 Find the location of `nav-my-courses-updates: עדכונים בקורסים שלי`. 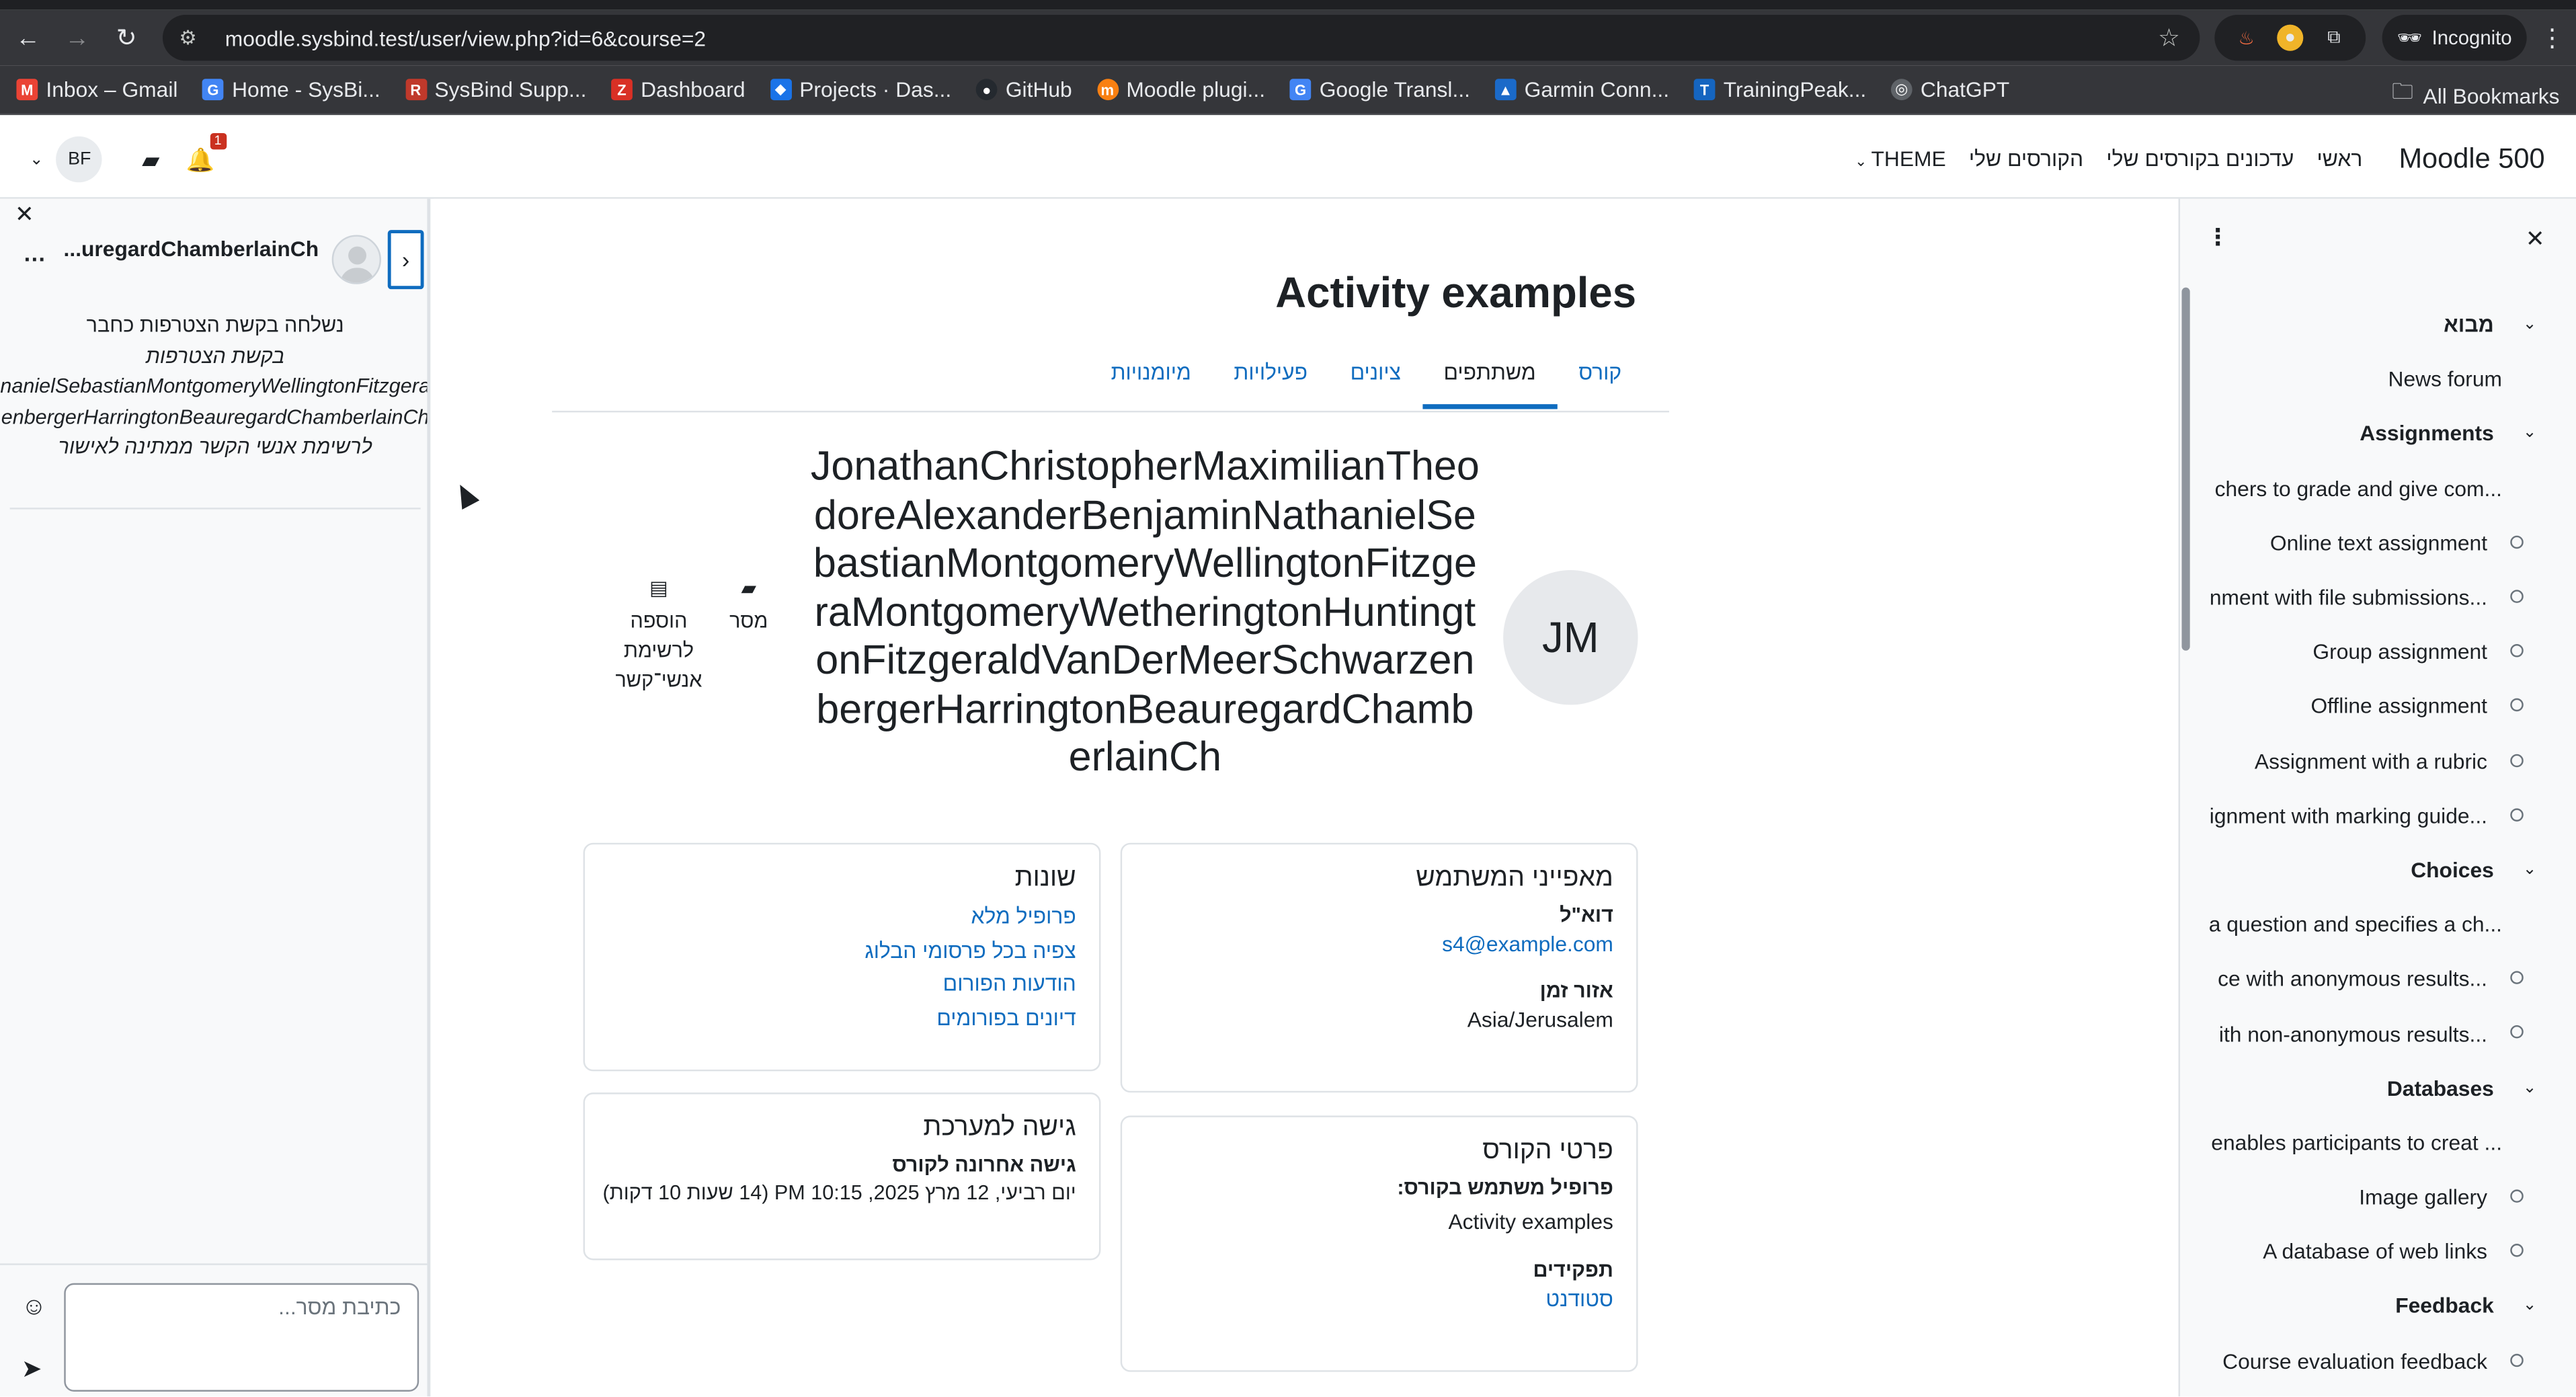

nav-my-courses-updates: עדכונים בקורסים שלי is located at coordinates (2200, 159).